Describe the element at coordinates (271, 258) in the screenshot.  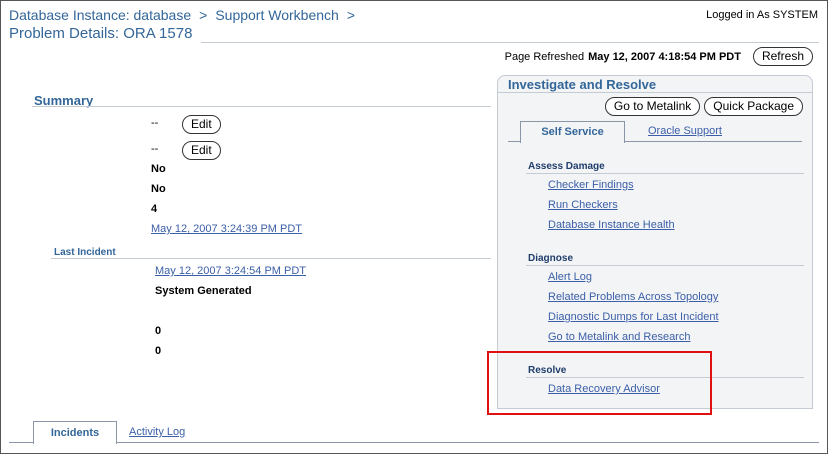
I see `last-incident-divider` at that location.